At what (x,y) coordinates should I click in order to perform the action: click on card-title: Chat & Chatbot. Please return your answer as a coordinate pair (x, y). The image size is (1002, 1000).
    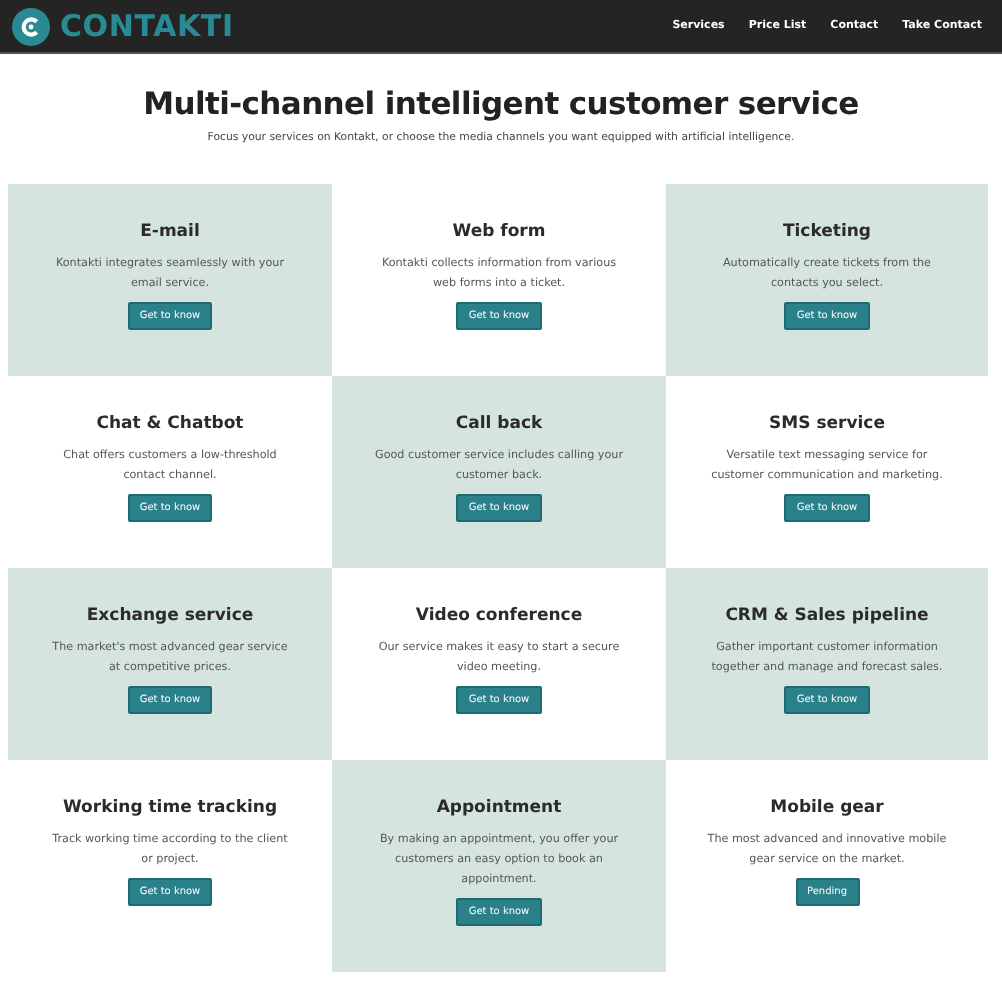
    Looking at the image, I should click on (170, 424).